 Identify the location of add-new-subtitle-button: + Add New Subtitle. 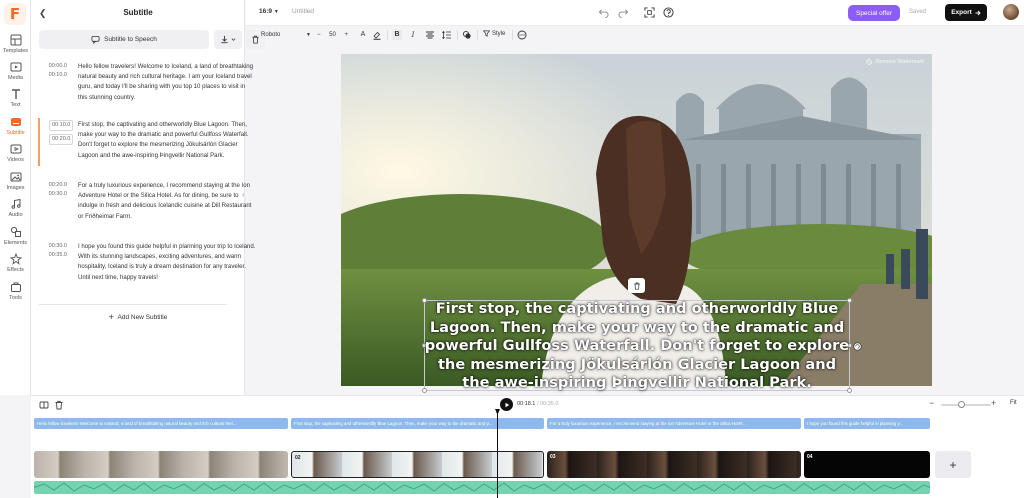
(138, 317).